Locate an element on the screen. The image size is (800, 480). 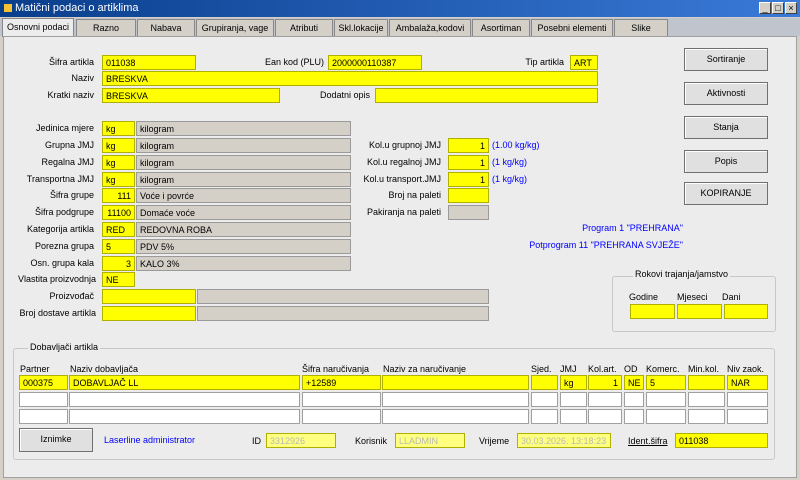
transportna-jmj-label: Transportna JMJ is located at coordinates (60, 179).